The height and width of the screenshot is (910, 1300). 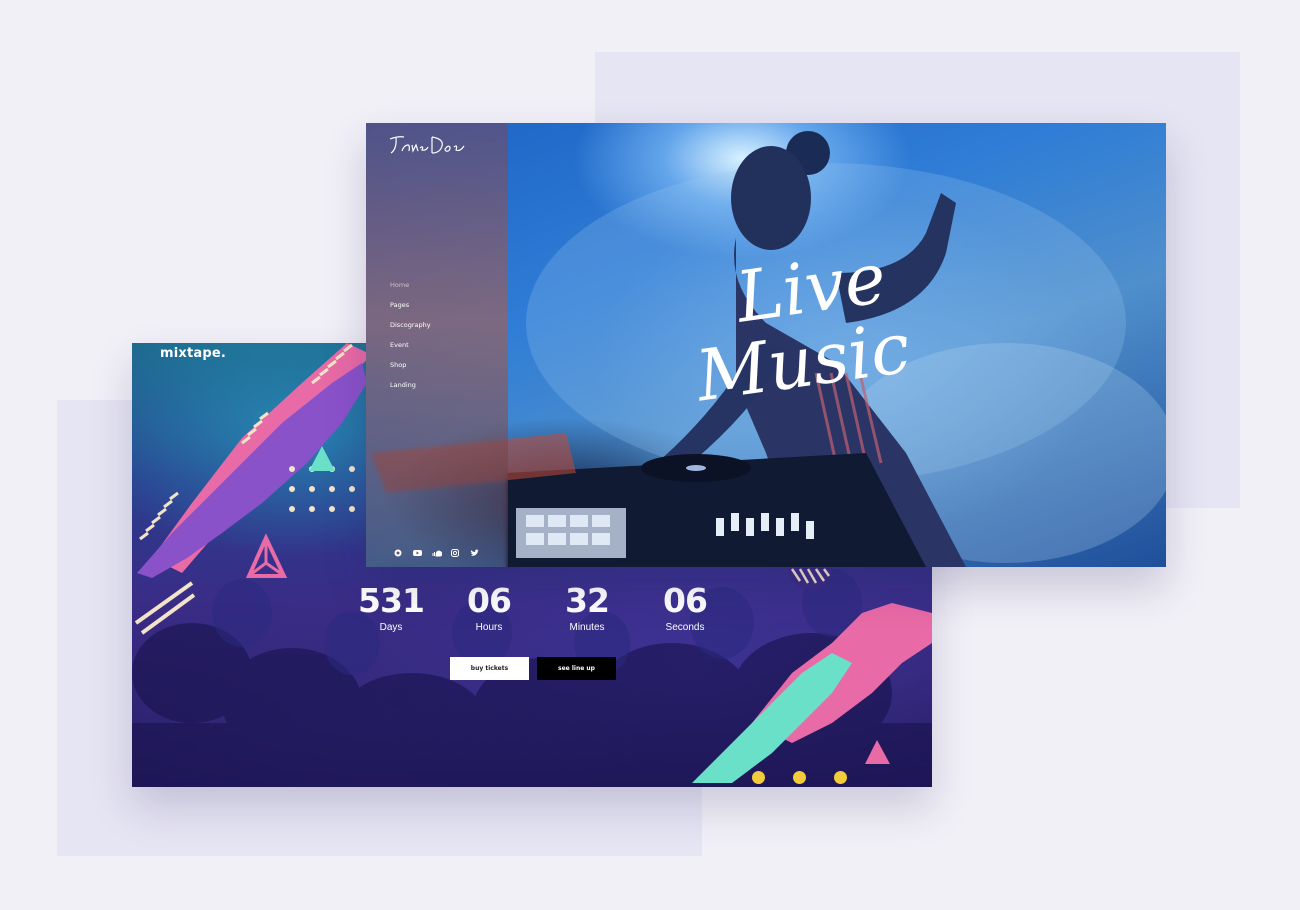 I want to click on hero-title: Live Music, so click(x=803, y=327).